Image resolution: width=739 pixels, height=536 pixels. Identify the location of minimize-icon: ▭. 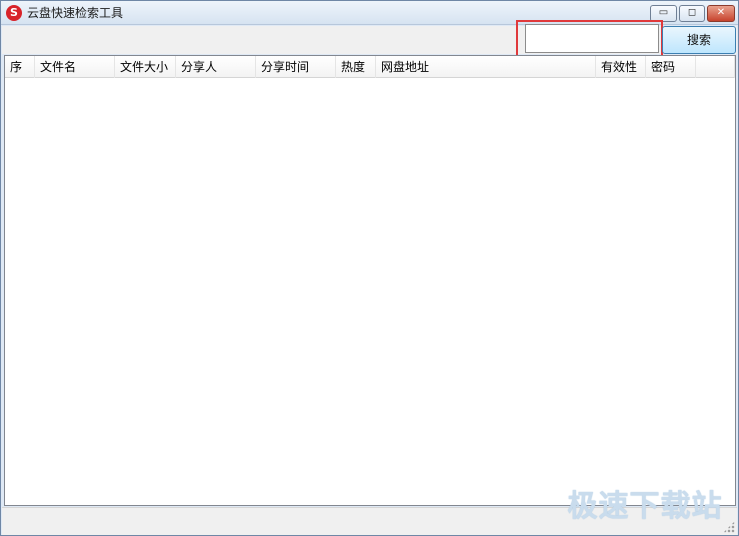
(663, 12).